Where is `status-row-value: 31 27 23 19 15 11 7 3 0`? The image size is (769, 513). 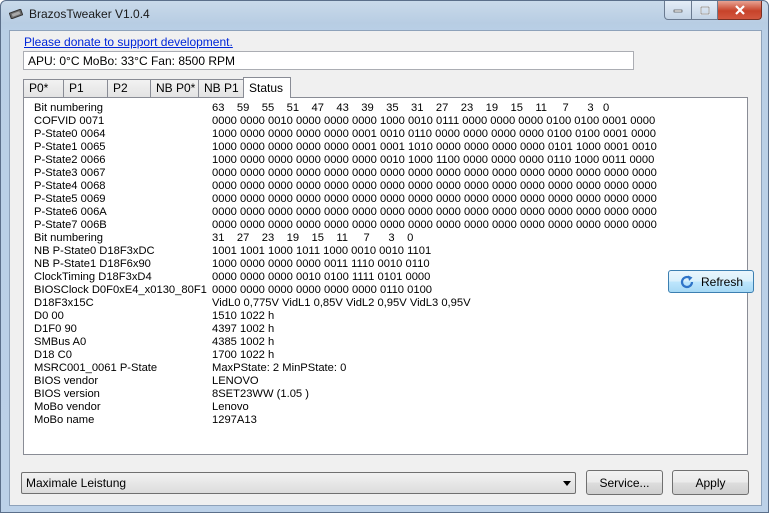
status-row-value: 31 27 23 19 15 11 7 3 0 is located at coordinates (313, 238).